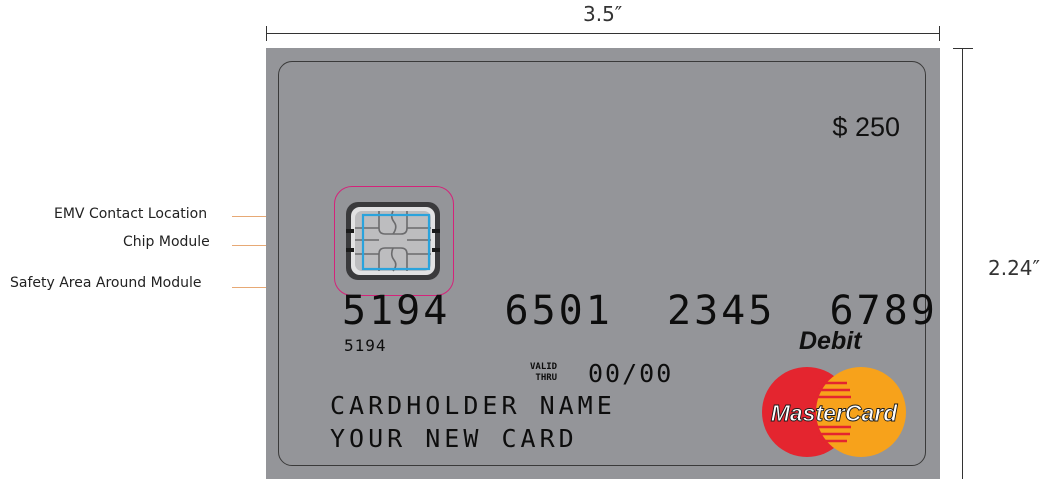 This screenshot has height=479, width=1042. Describe the element at coordinates (166, 242) in the screenshot. I see `callout-chip-module: Chip Module` at that location.